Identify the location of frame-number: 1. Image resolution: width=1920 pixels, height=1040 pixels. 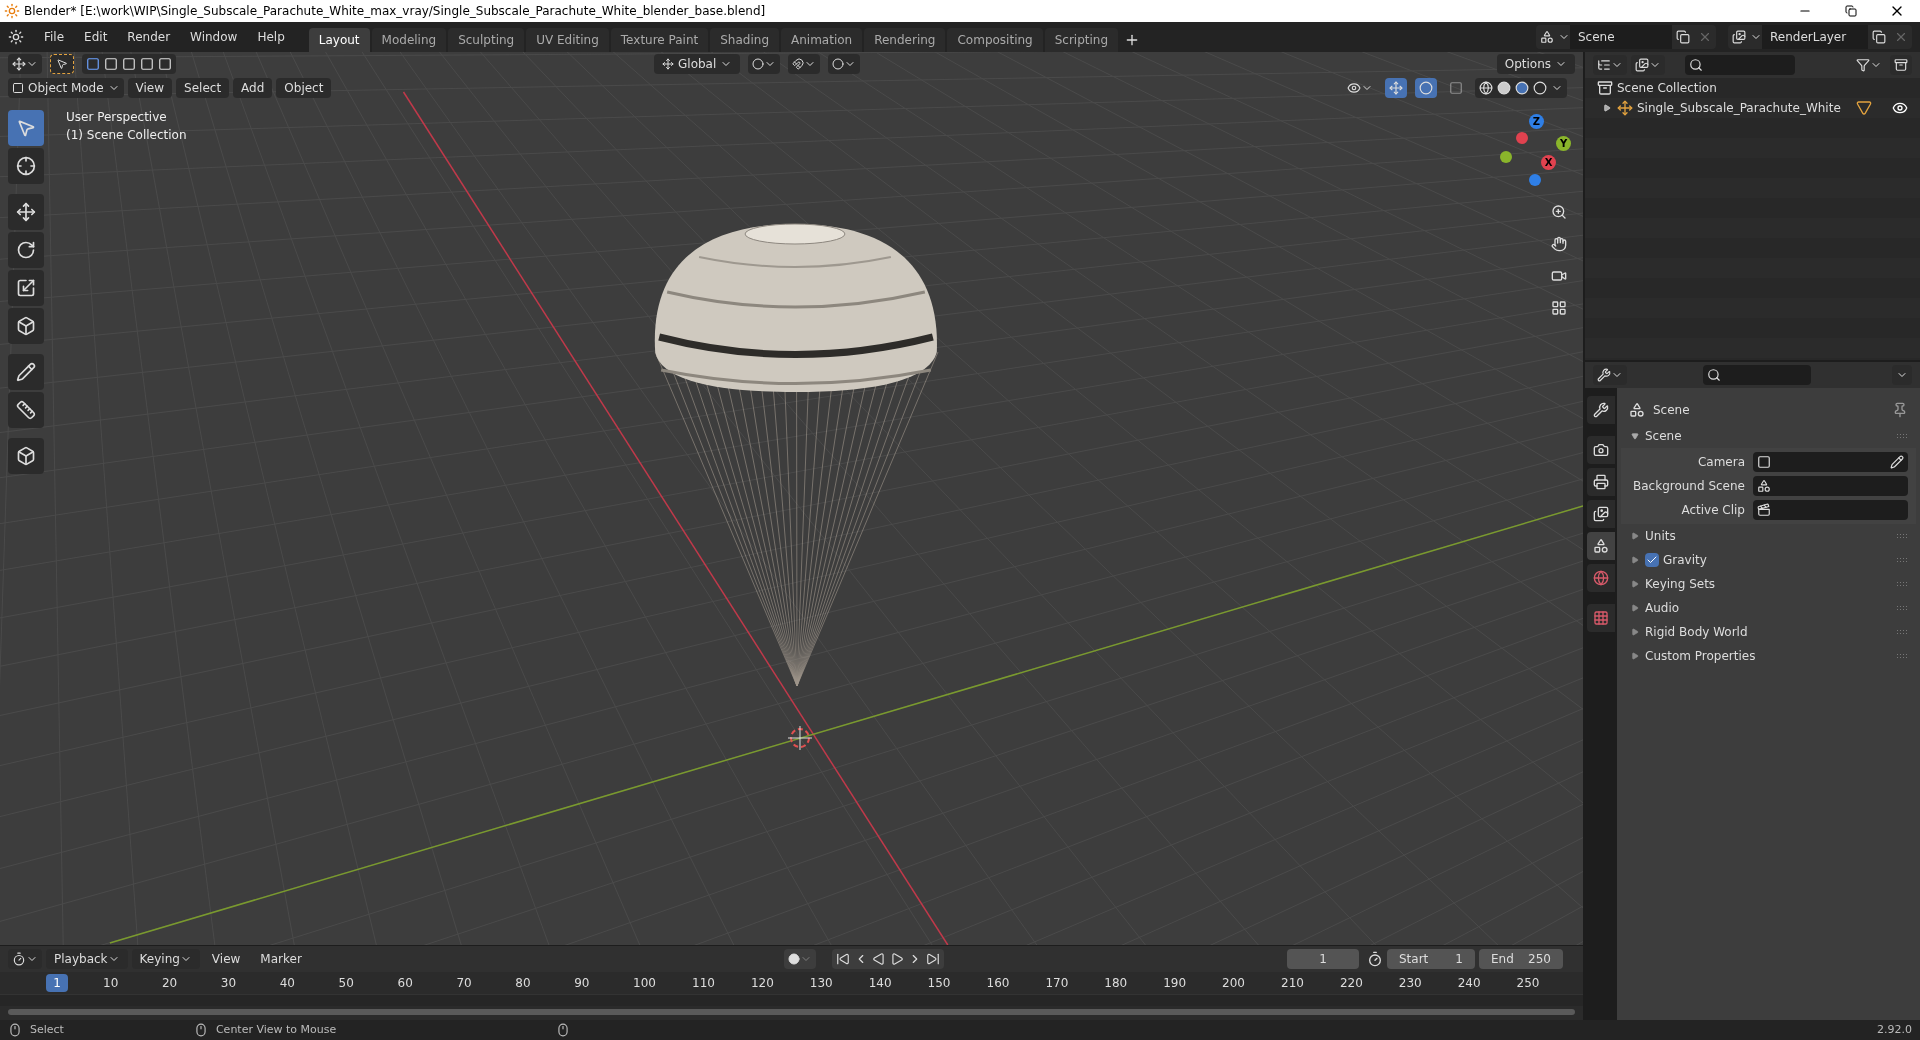
(57, 983).